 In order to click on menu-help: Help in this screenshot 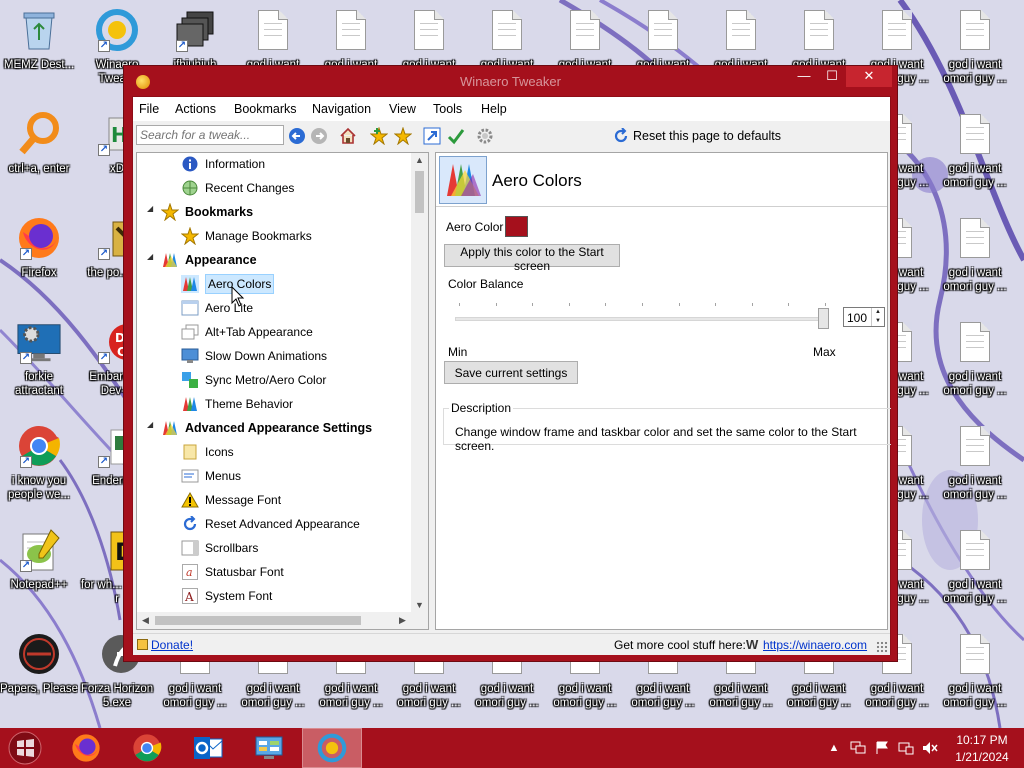, I will do `click(494, 109)`.